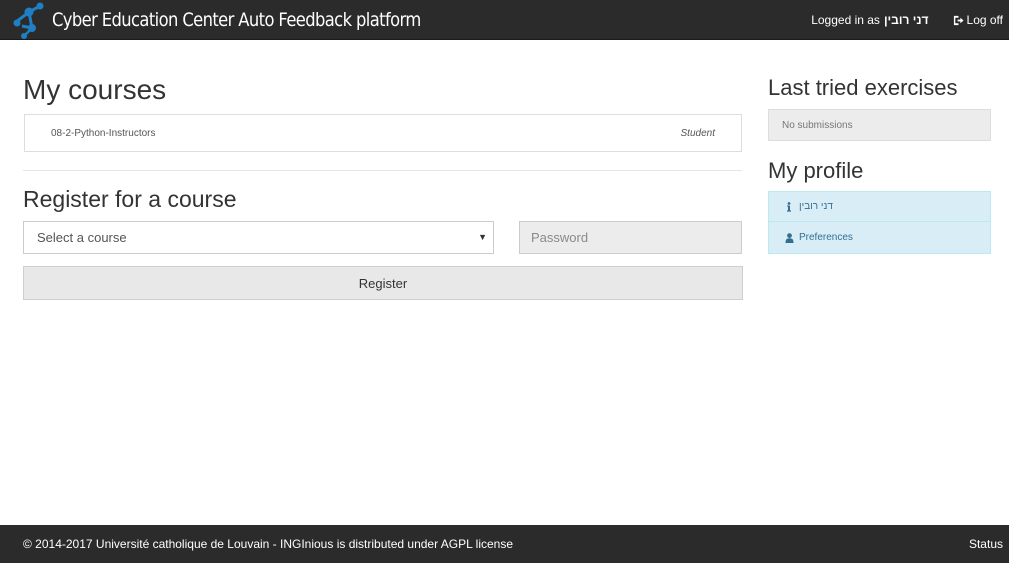 Image resolution: width=1009 pixels, height=563 pixels. I want to click on nav-right: Logged in as דני רובין Log off, so click(907, 20).